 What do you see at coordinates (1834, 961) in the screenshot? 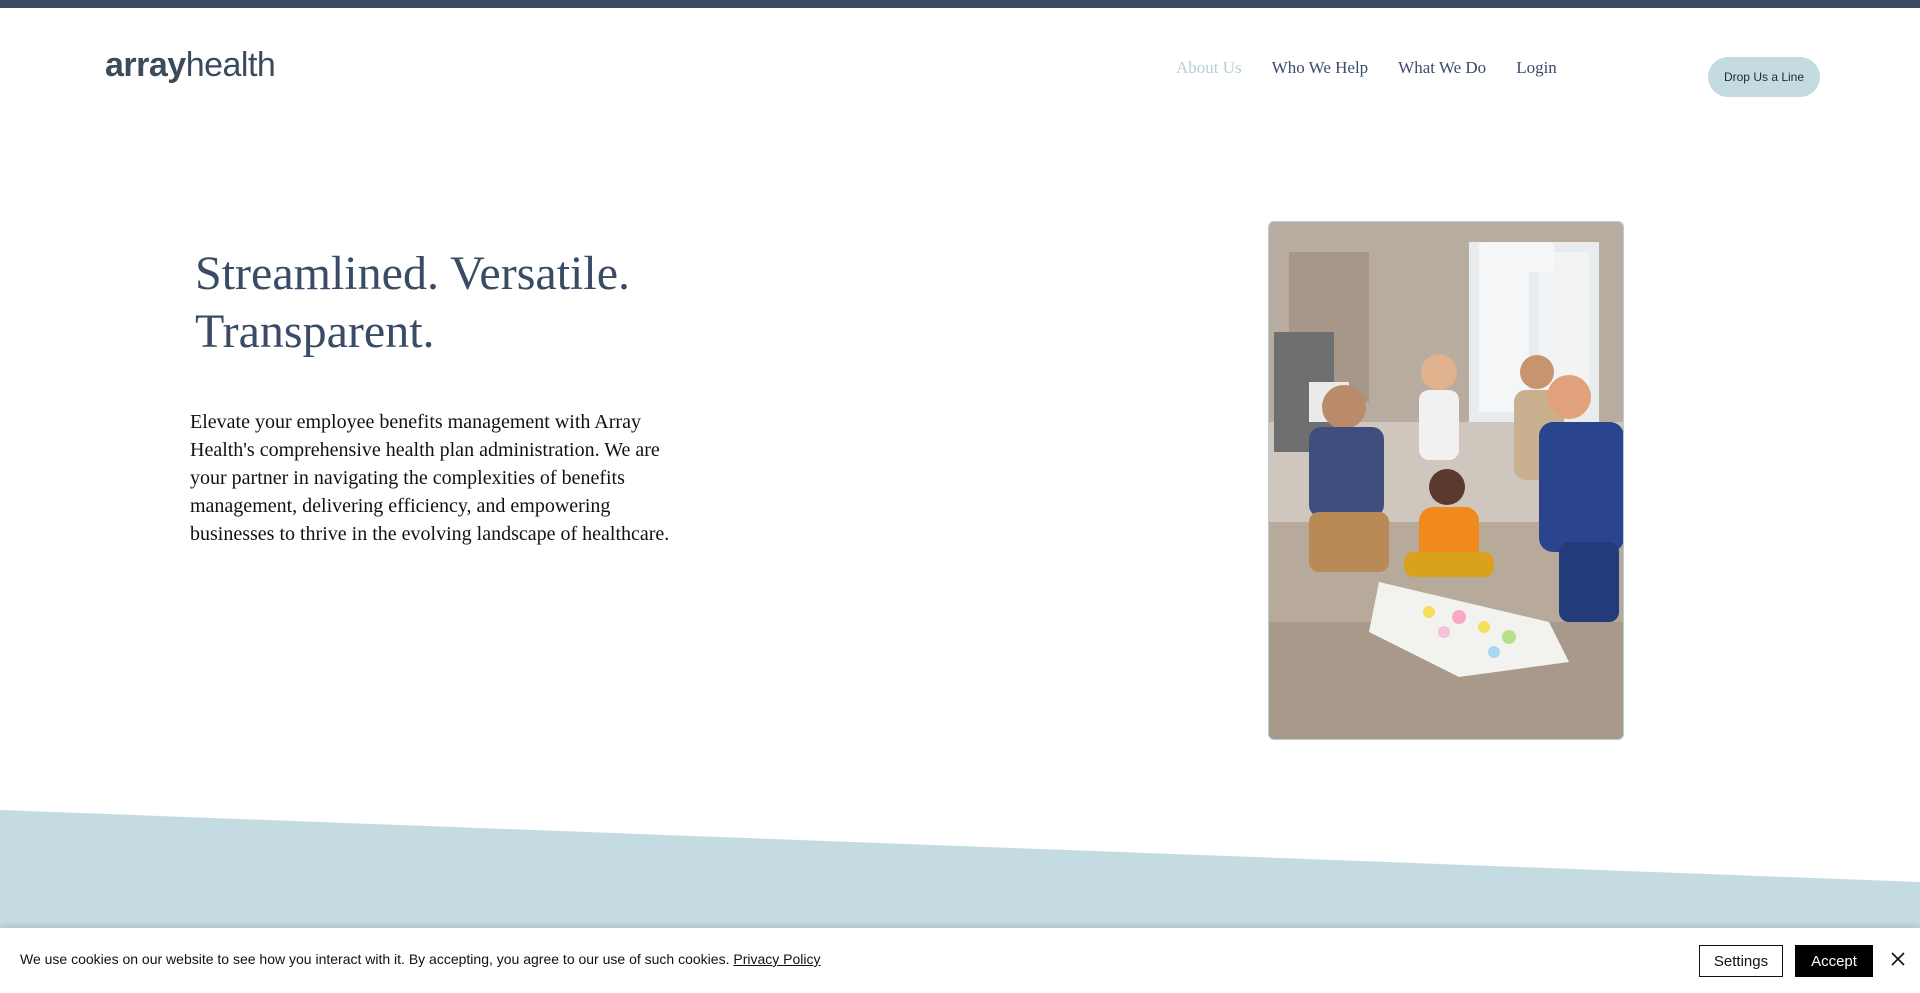
I see `cookie-accept-button: Accept` at bounding box center [1834, 961].